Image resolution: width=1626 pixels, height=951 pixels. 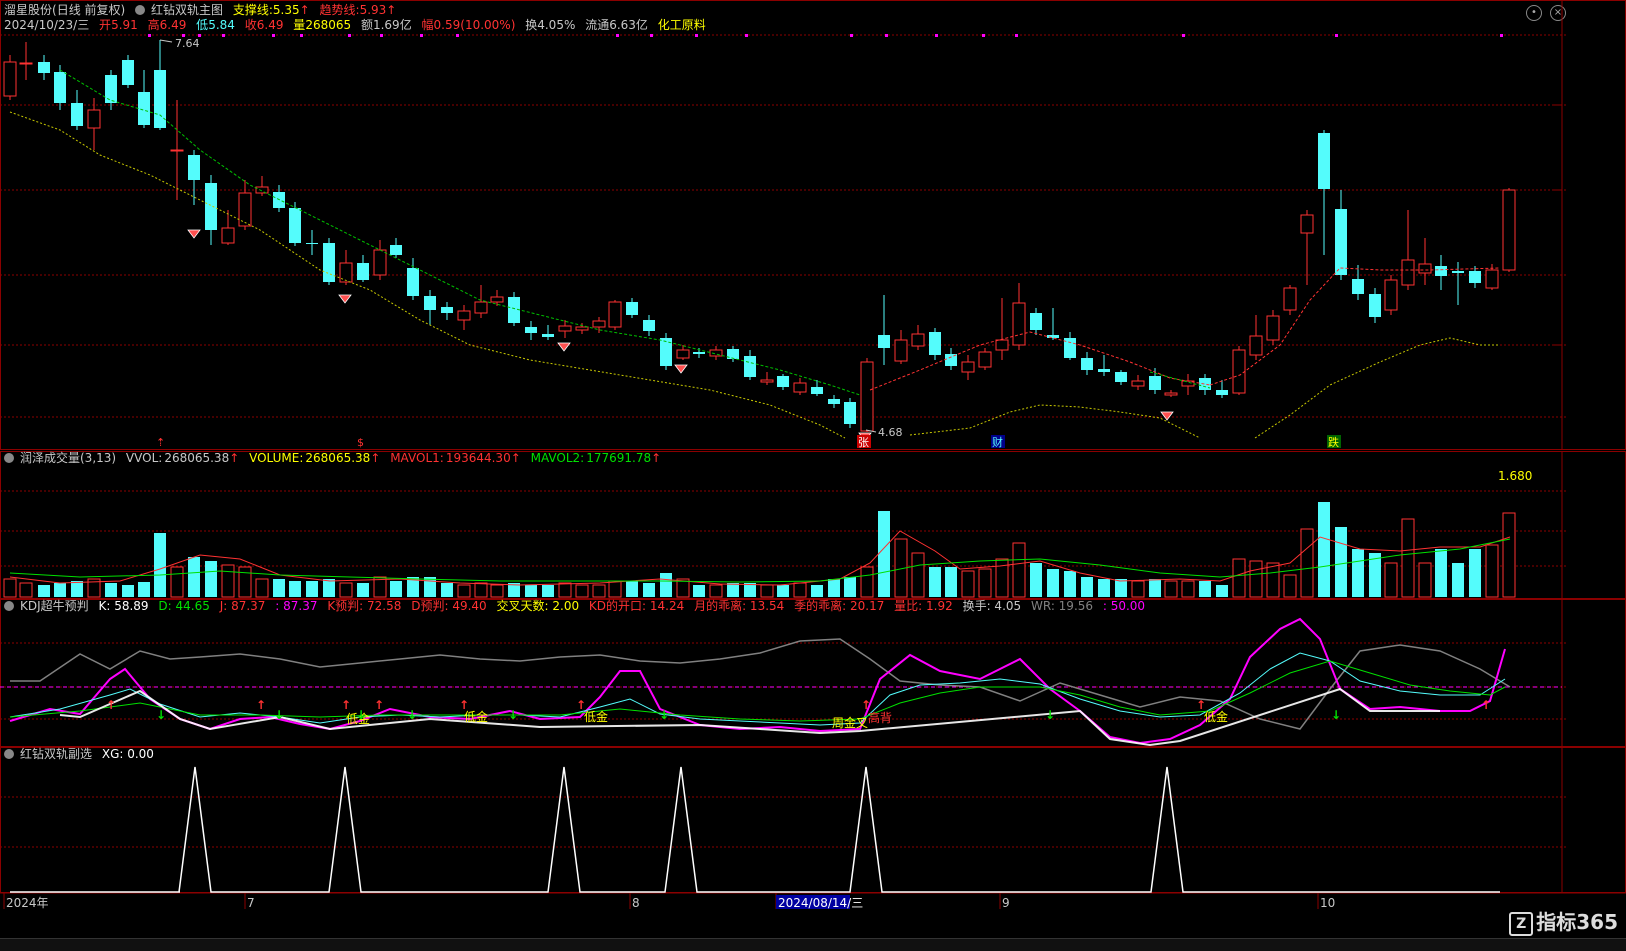 What do you see at coordinates (56, 754) in the screenshot?
I see `sub-title: 红钻双轨副选` at bounding box center [56, 754].